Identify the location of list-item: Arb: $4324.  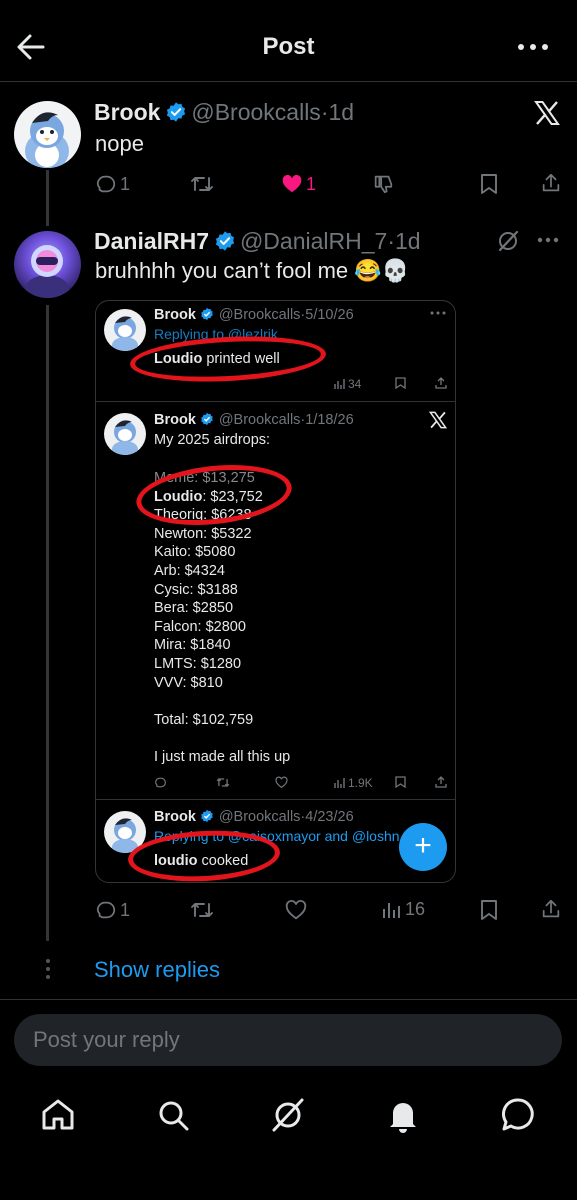
(189, 570).